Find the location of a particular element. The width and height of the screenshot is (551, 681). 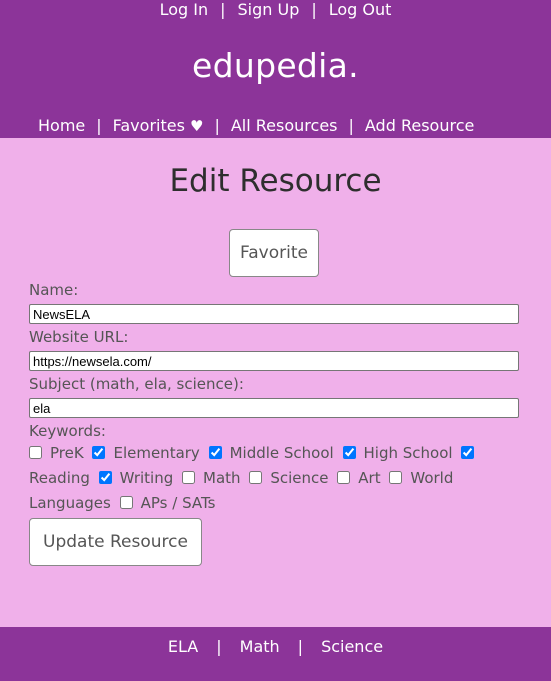

signup-link: Sign Up is located at coordinates (269, 9).